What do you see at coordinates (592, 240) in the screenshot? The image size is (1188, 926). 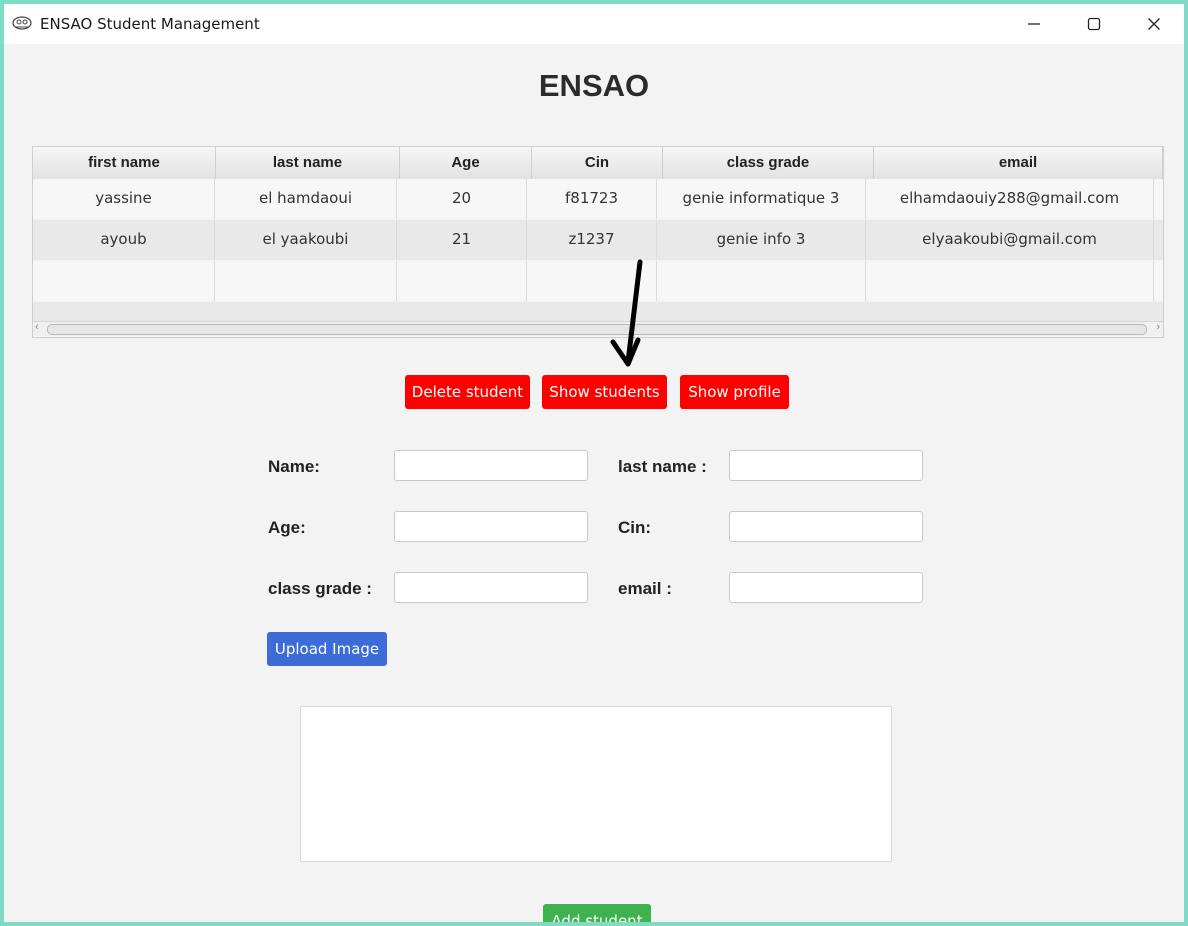 I see `table-cell: z1237` at bounding box center [592, 240].